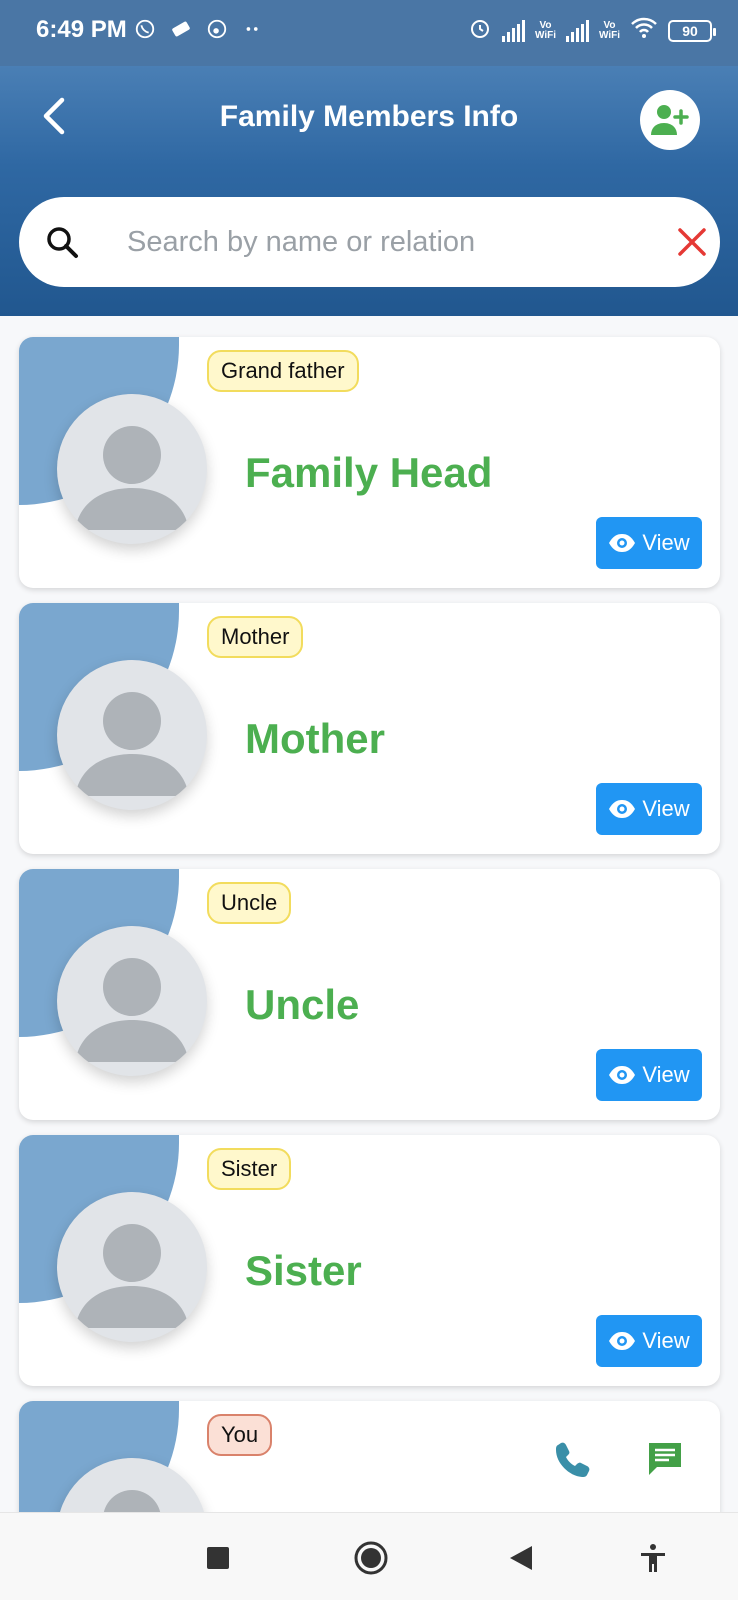  What do you see at coordinates (302, 1004) in the screenshot?
I see `member-name: Uncle` at bounding box center [302, 1004].